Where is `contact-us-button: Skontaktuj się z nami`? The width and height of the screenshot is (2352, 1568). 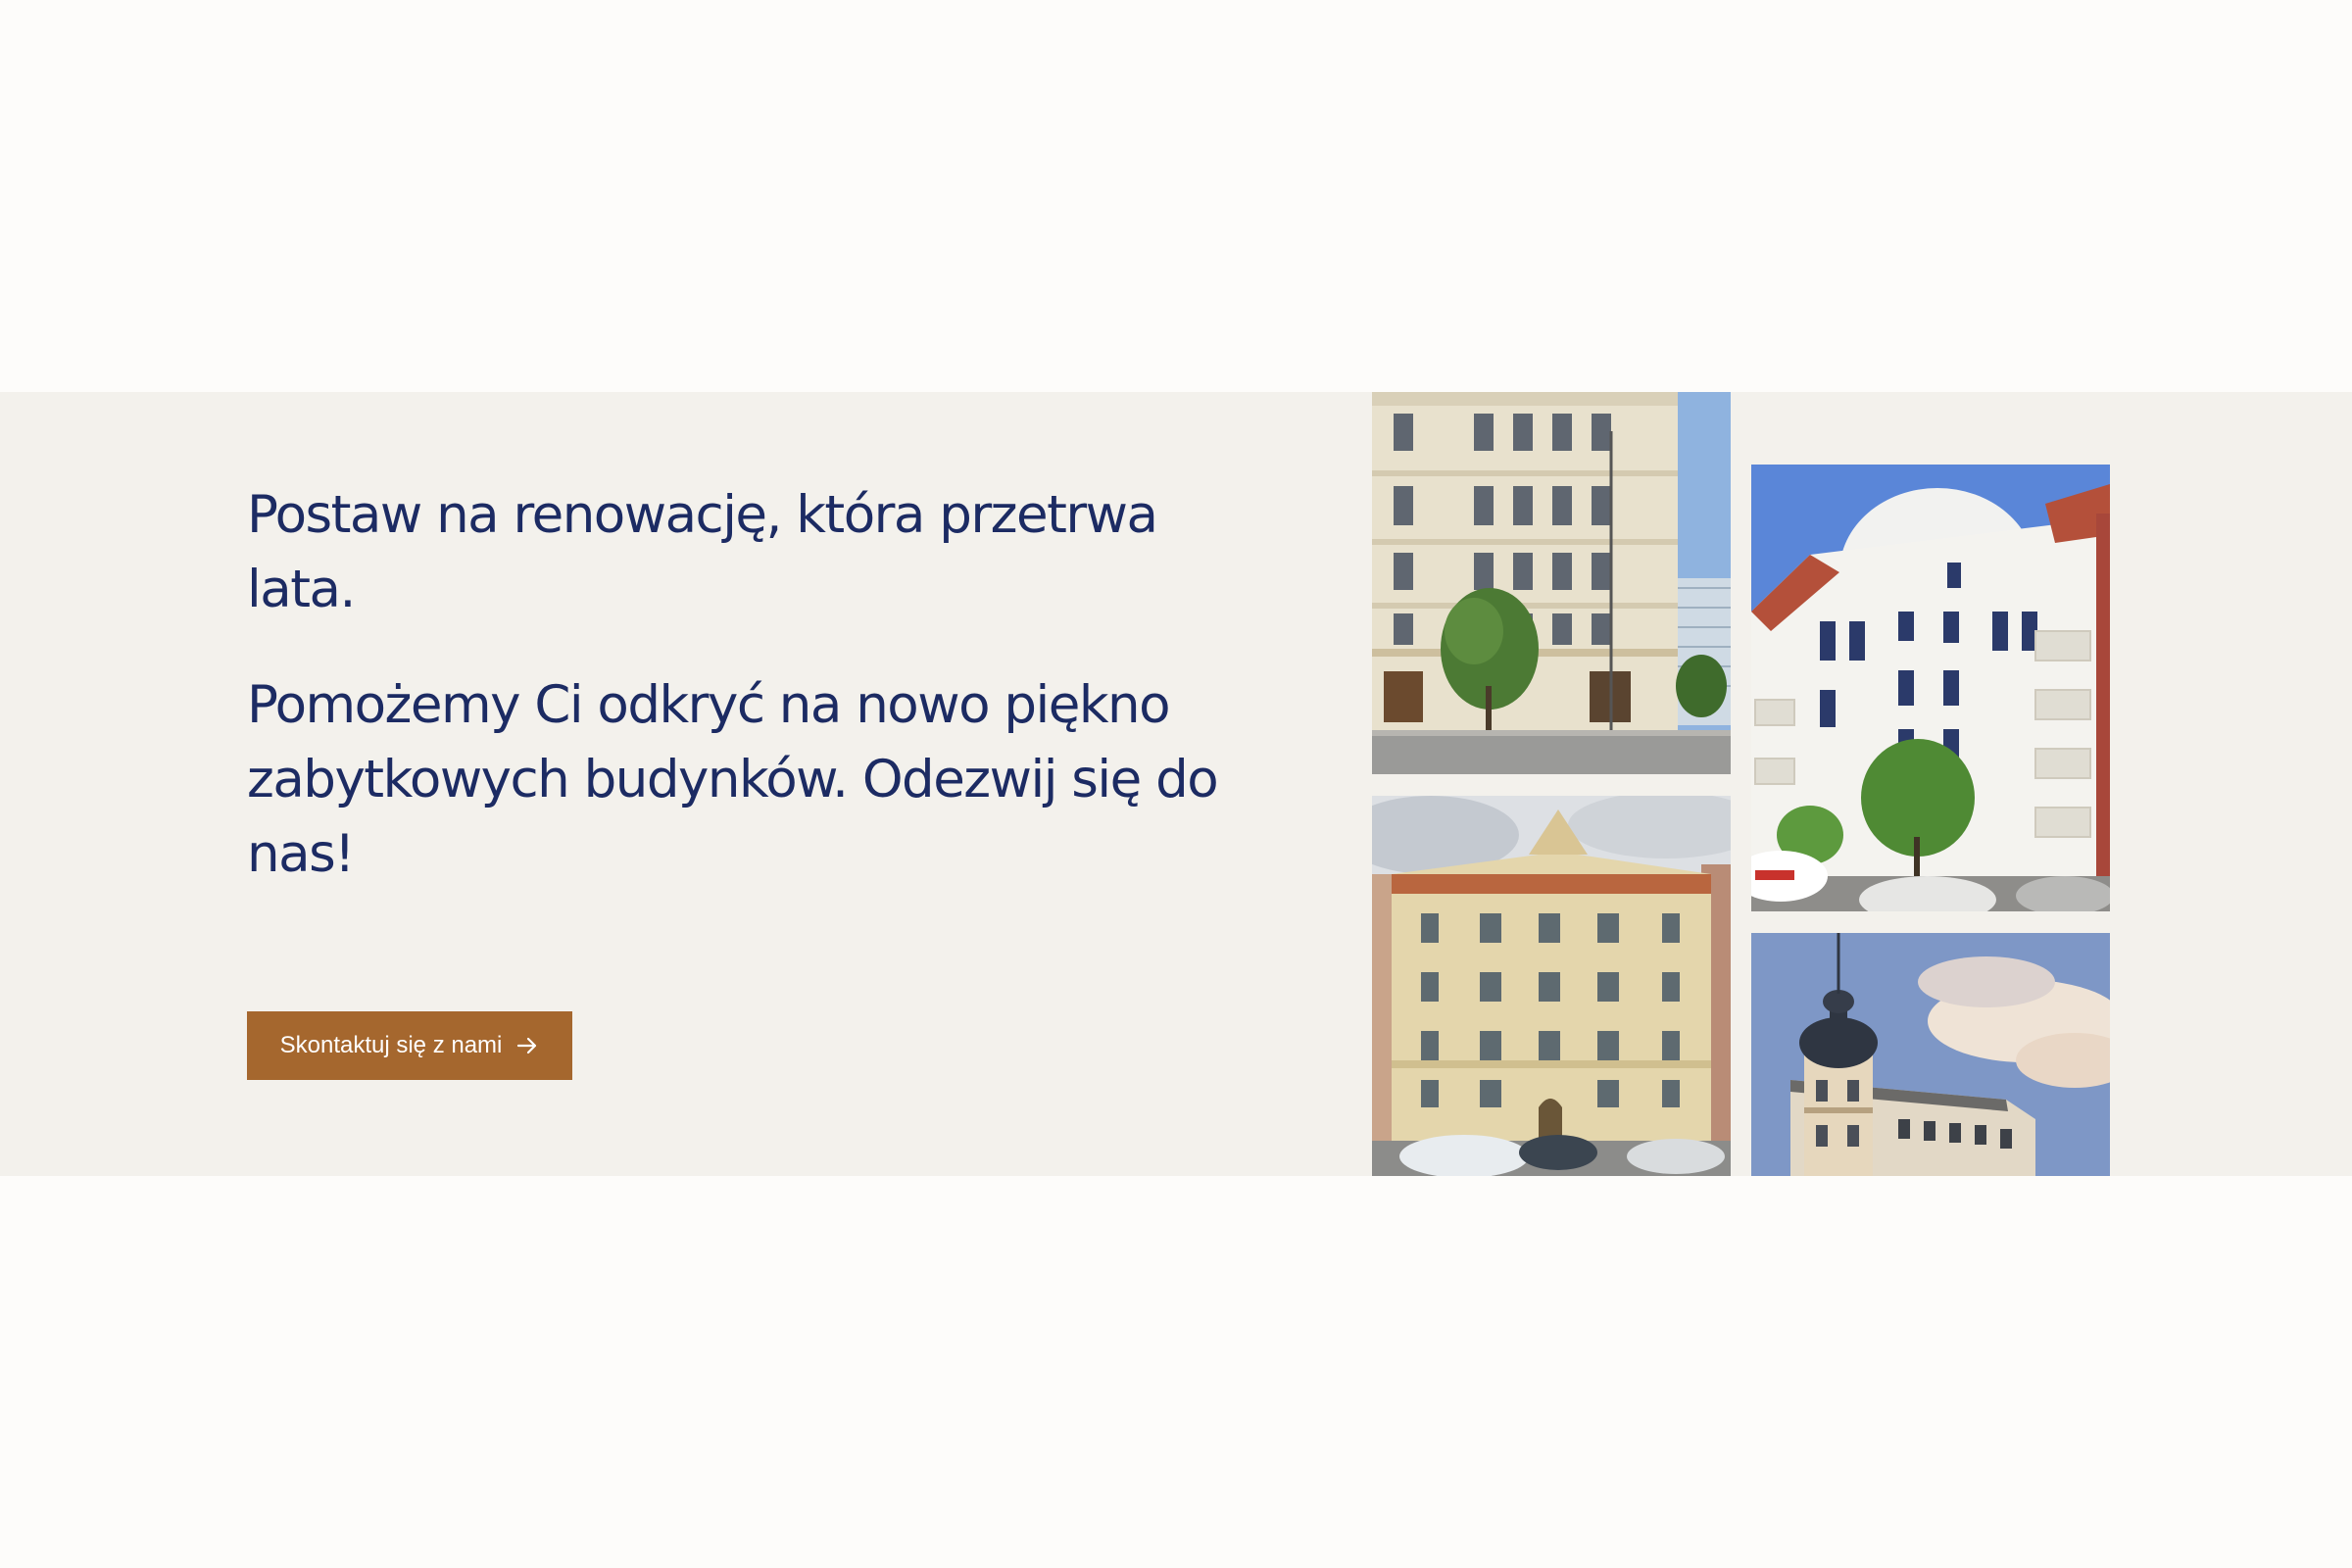
contact-us-button: Skontaktuj się z nami is located at coordinates (409, 1045).